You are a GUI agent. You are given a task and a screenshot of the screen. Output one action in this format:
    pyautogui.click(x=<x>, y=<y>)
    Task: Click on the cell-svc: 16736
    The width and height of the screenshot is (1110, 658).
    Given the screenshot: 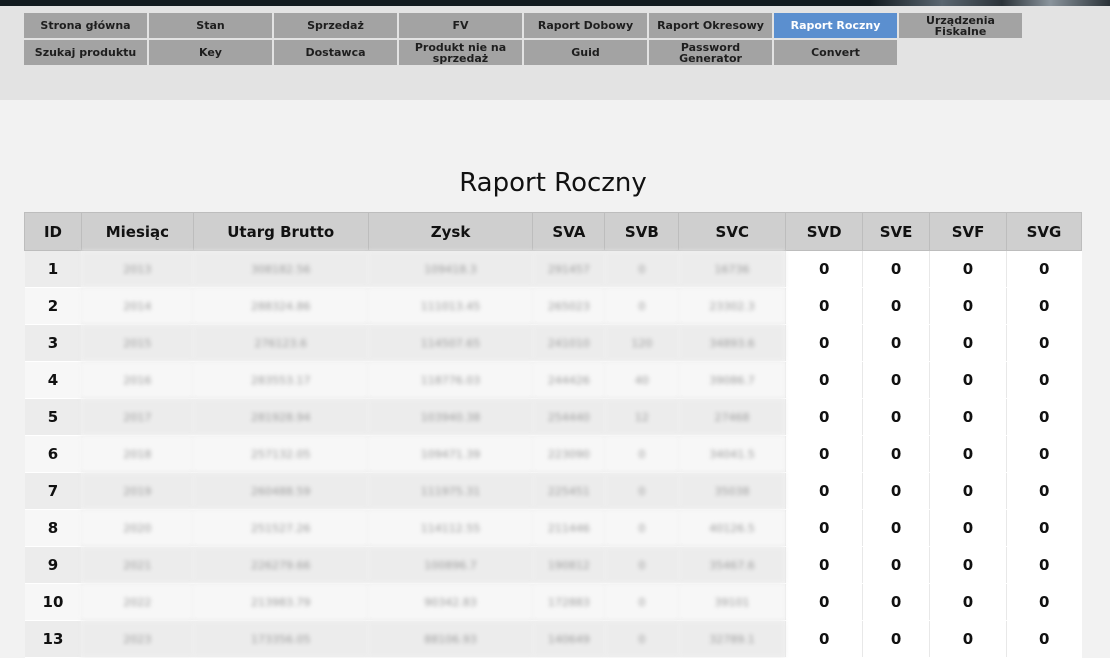 What is the action you would take?
    pyautogui.click(x=732, y=269)
    